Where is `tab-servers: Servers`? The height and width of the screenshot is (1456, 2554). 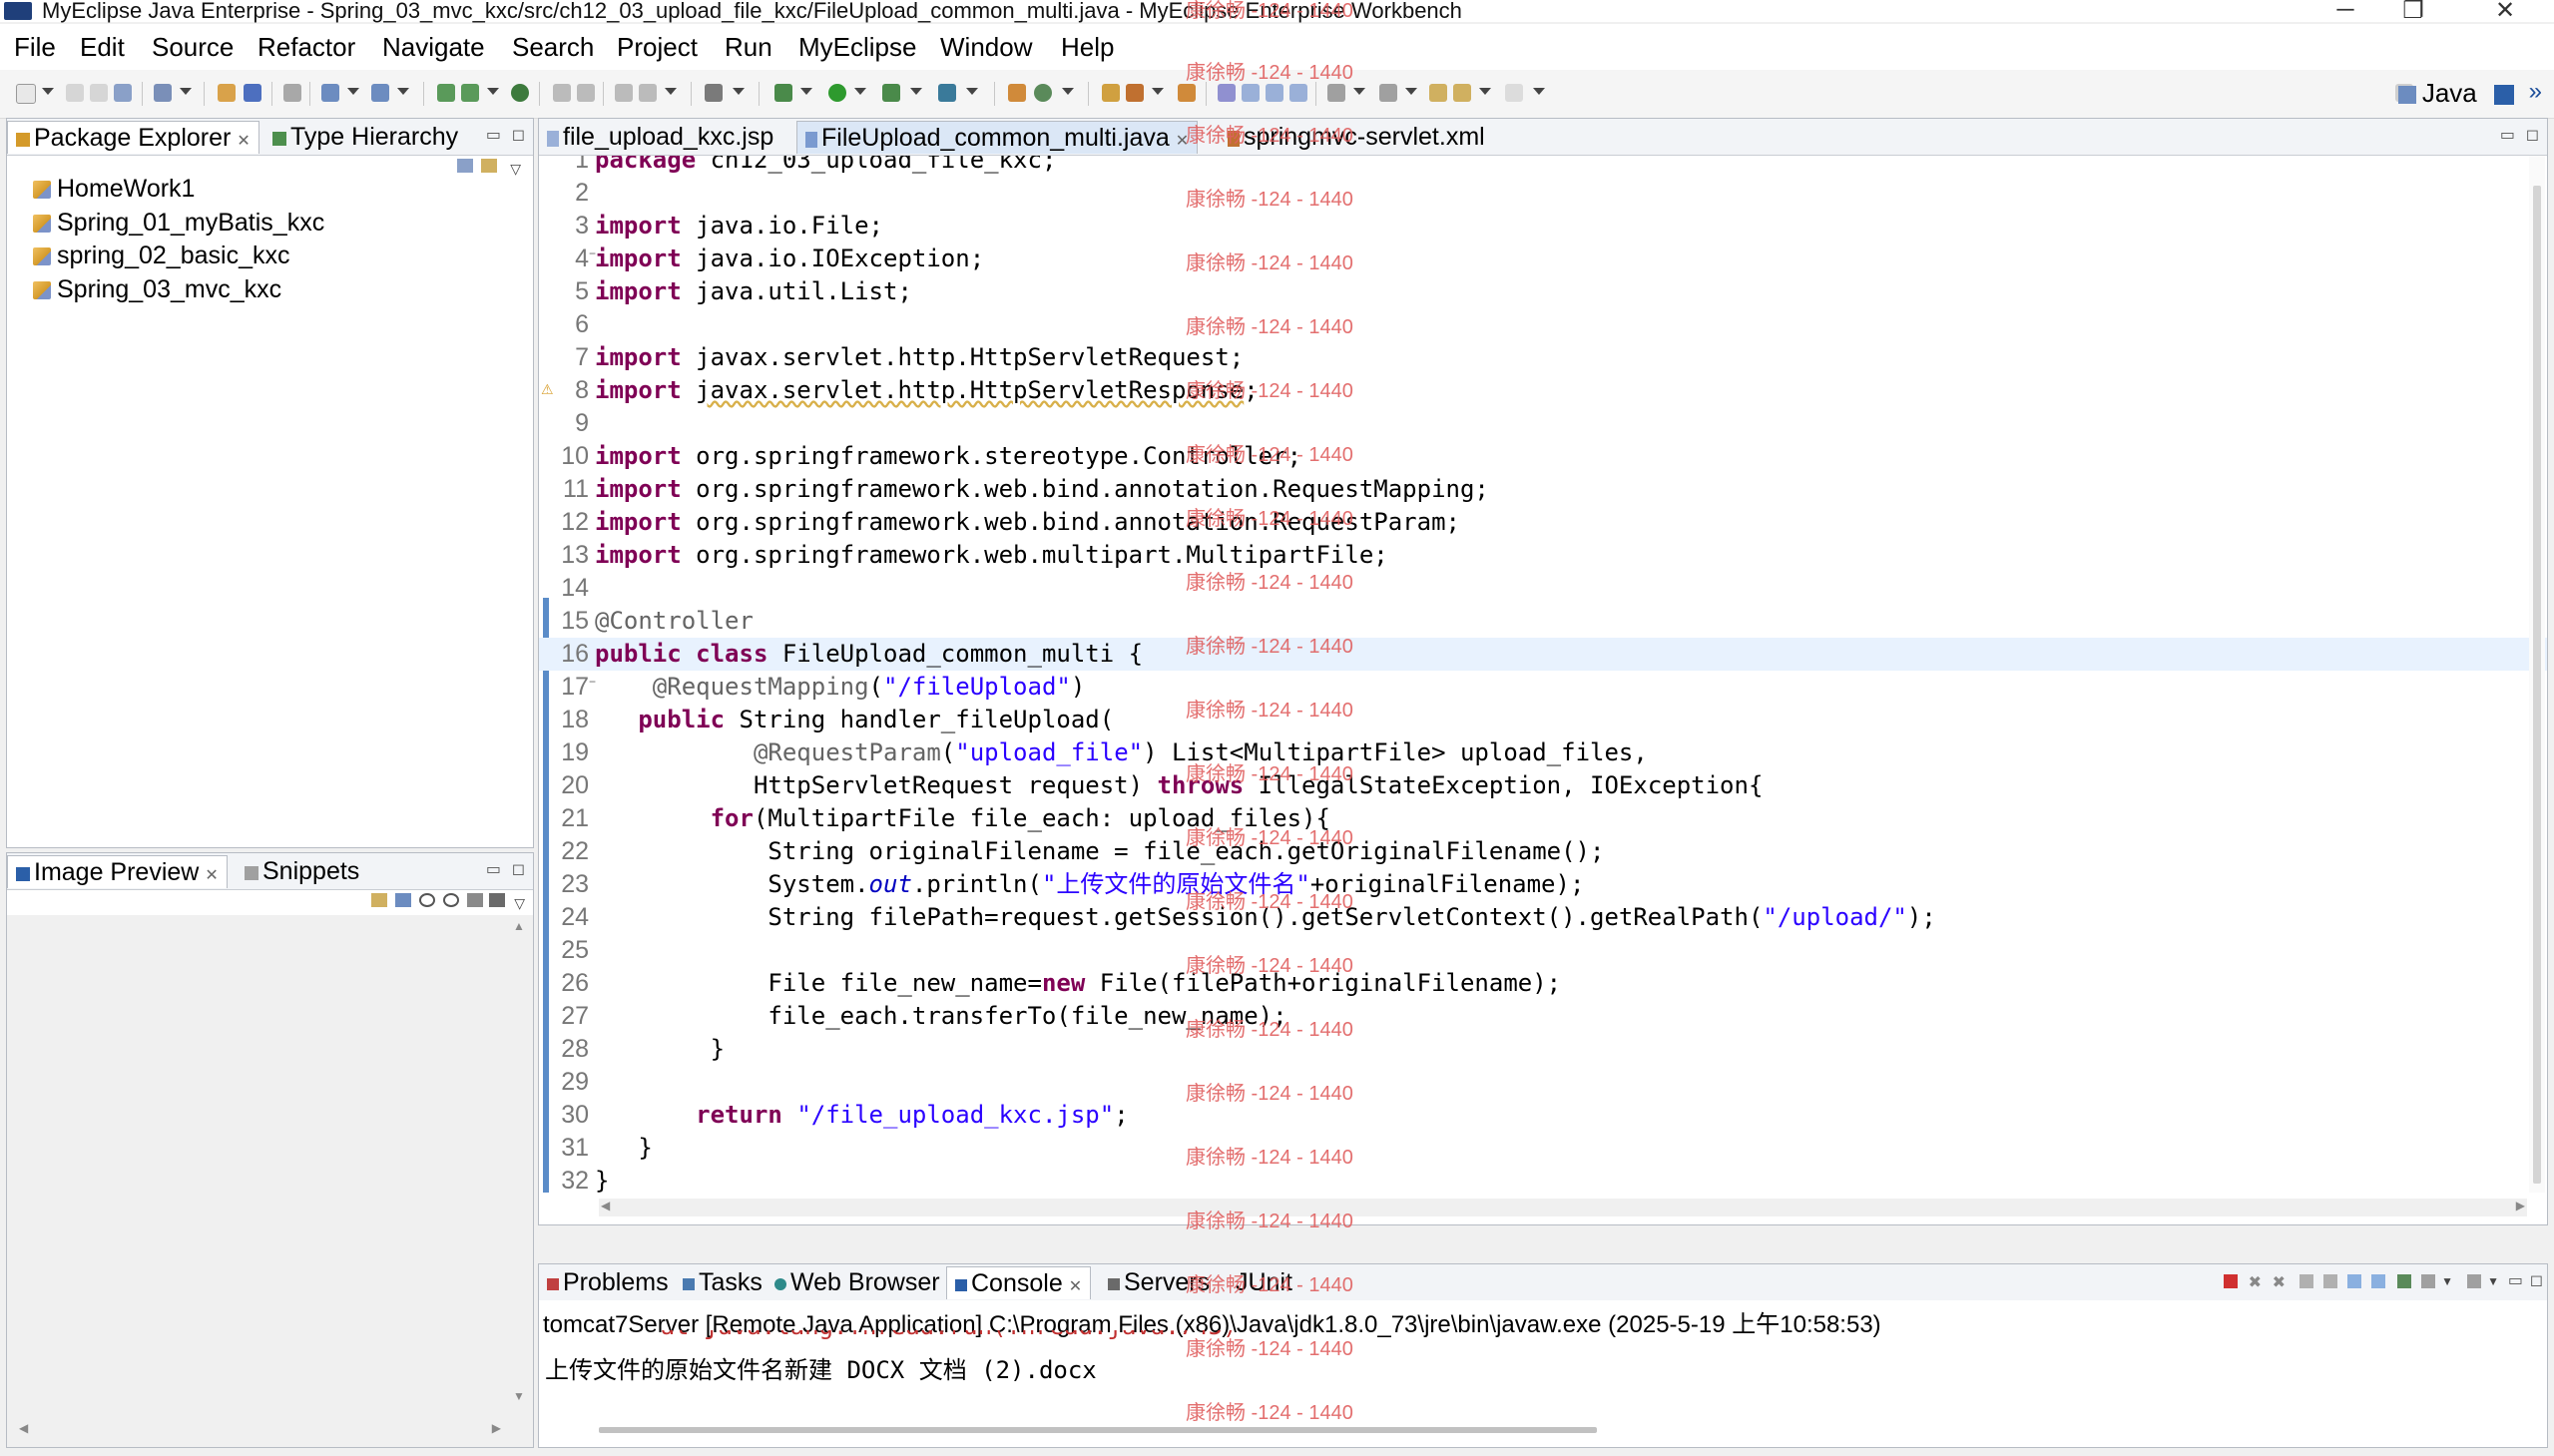
tab-servers: Servers is located at coordinates (1159, 1282).